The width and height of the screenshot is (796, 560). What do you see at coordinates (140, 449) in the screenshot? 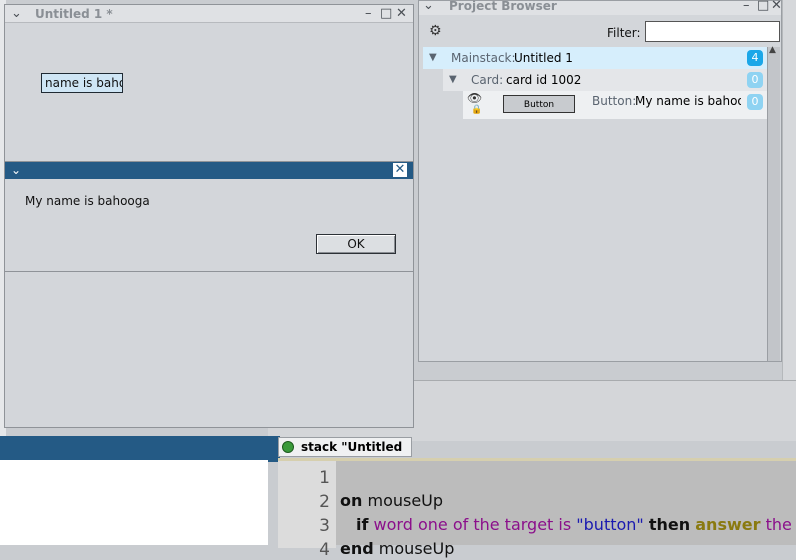
I see `background-title-strip` at bounding box center [140, 449].